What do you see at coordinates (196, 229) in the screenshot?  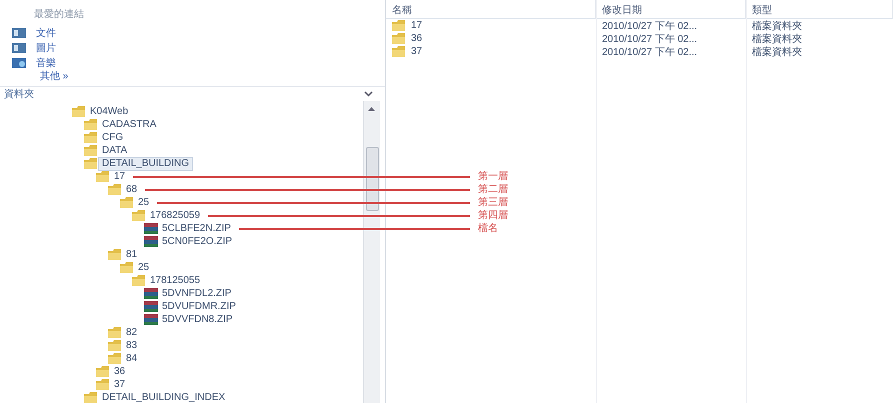 I see `tree-item: 5CLBFE2N.ZIP` at bounding box center [196, 229].